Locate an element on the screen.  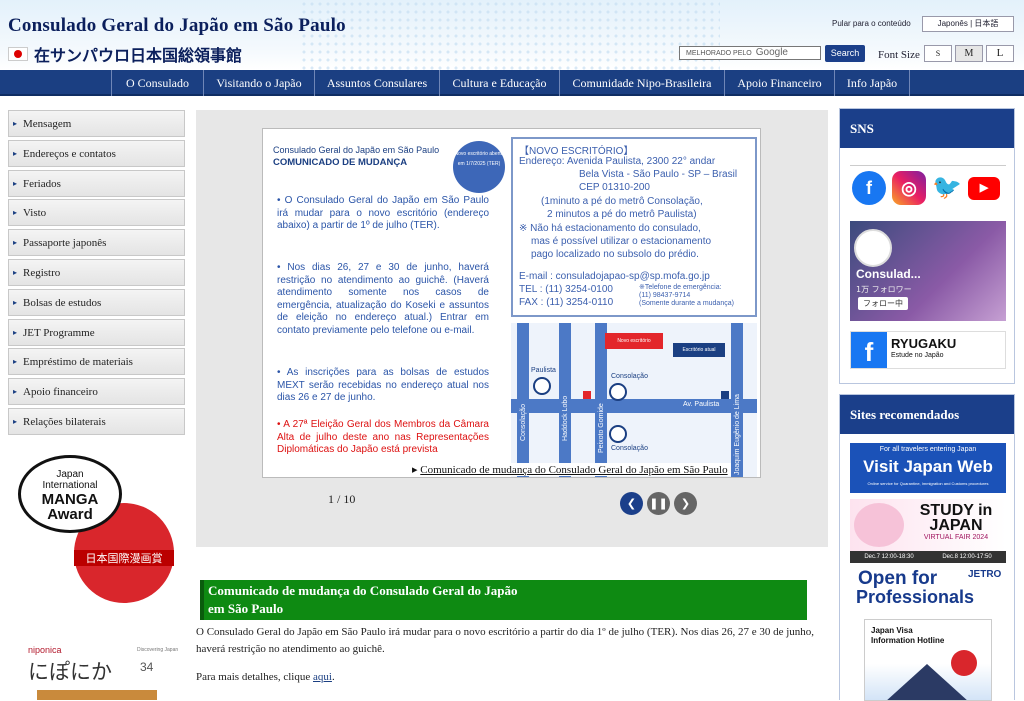
nav-cultura-e-educacao: Cultura e Educação is located at coordinates (499, 83).